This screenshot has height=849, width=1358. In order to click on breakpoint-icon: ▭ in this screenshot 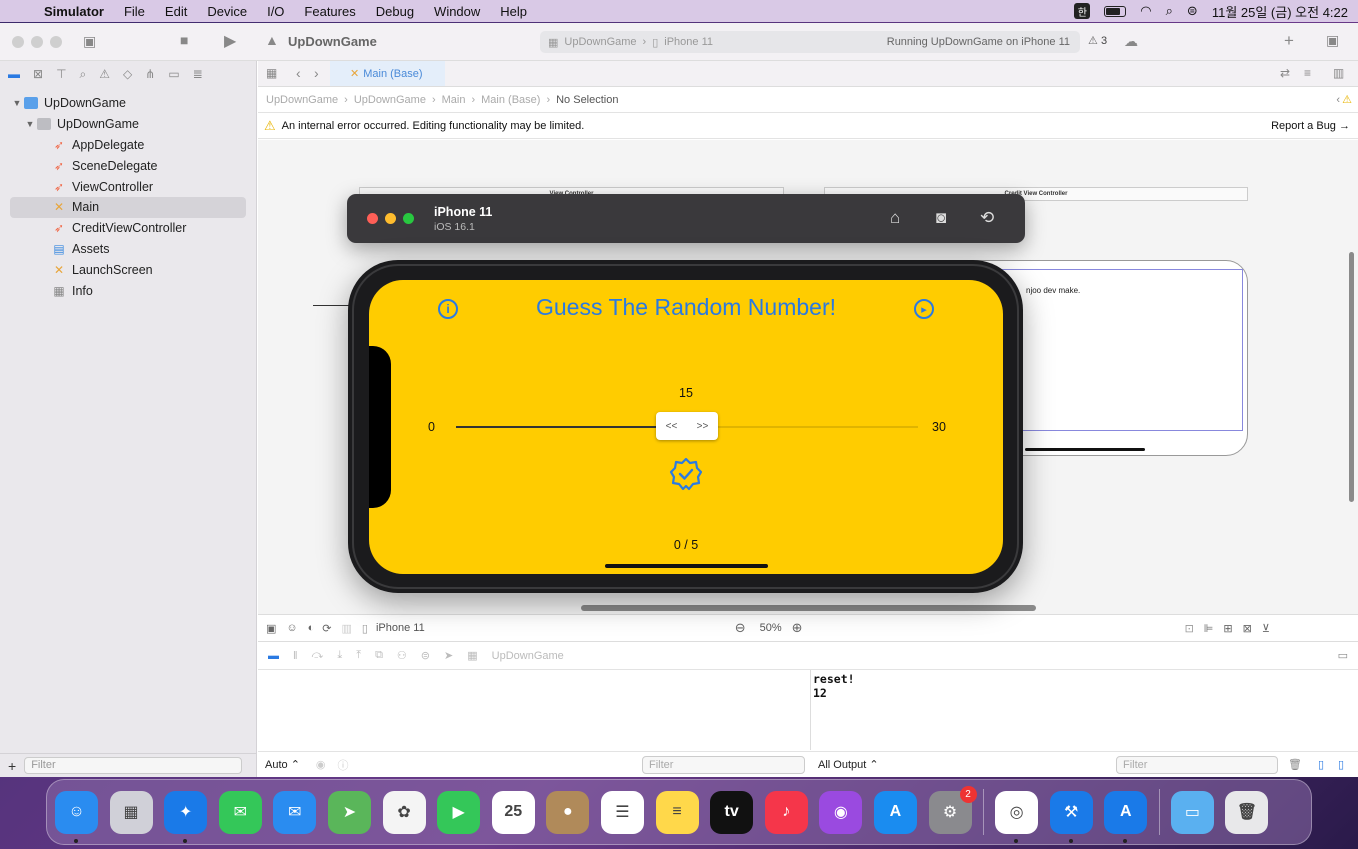, I will do `click(173, 74)`.